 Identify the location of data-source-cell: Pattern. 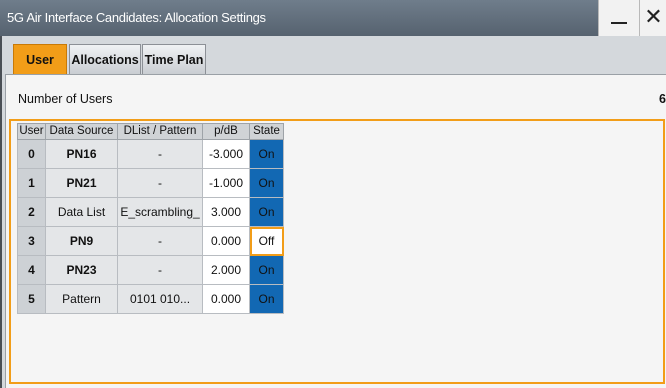
(81, 299).